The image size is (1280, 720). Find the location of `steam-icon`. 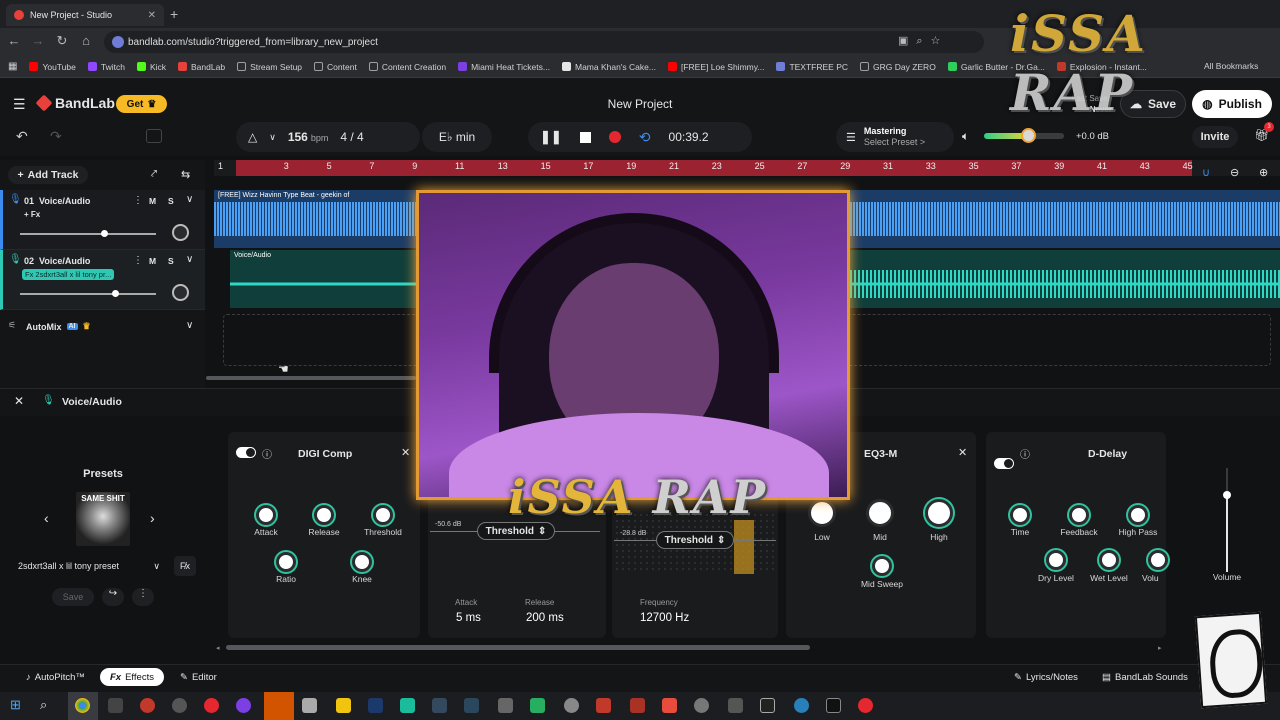

steam-icon is located at coordinates (471, 705).